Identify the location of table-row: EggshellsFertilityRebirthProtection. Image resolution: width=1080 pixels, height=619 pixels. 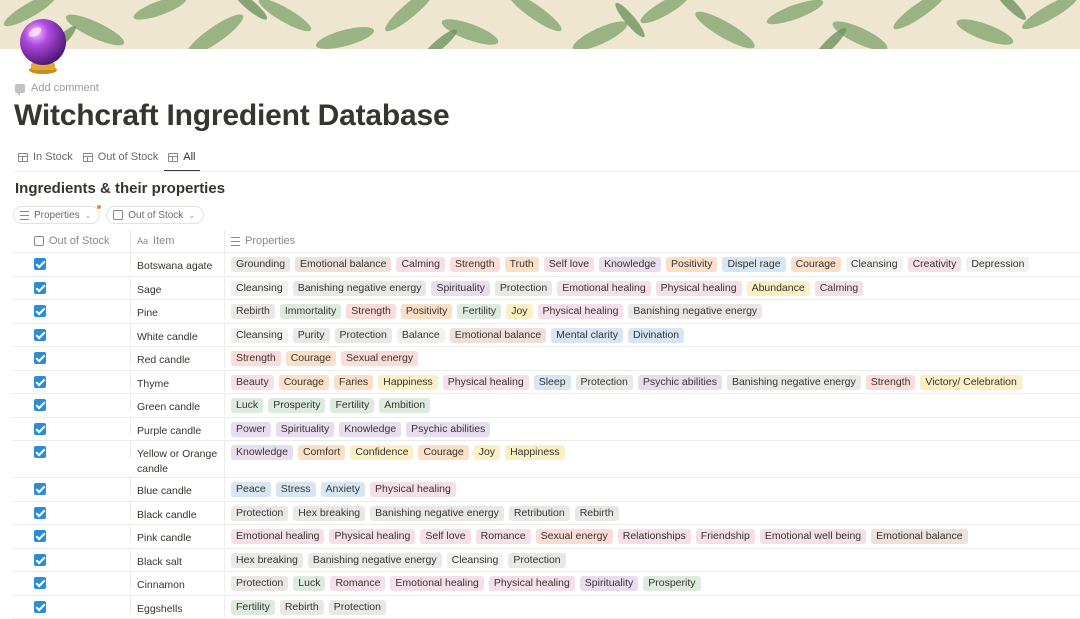
(546, 607).